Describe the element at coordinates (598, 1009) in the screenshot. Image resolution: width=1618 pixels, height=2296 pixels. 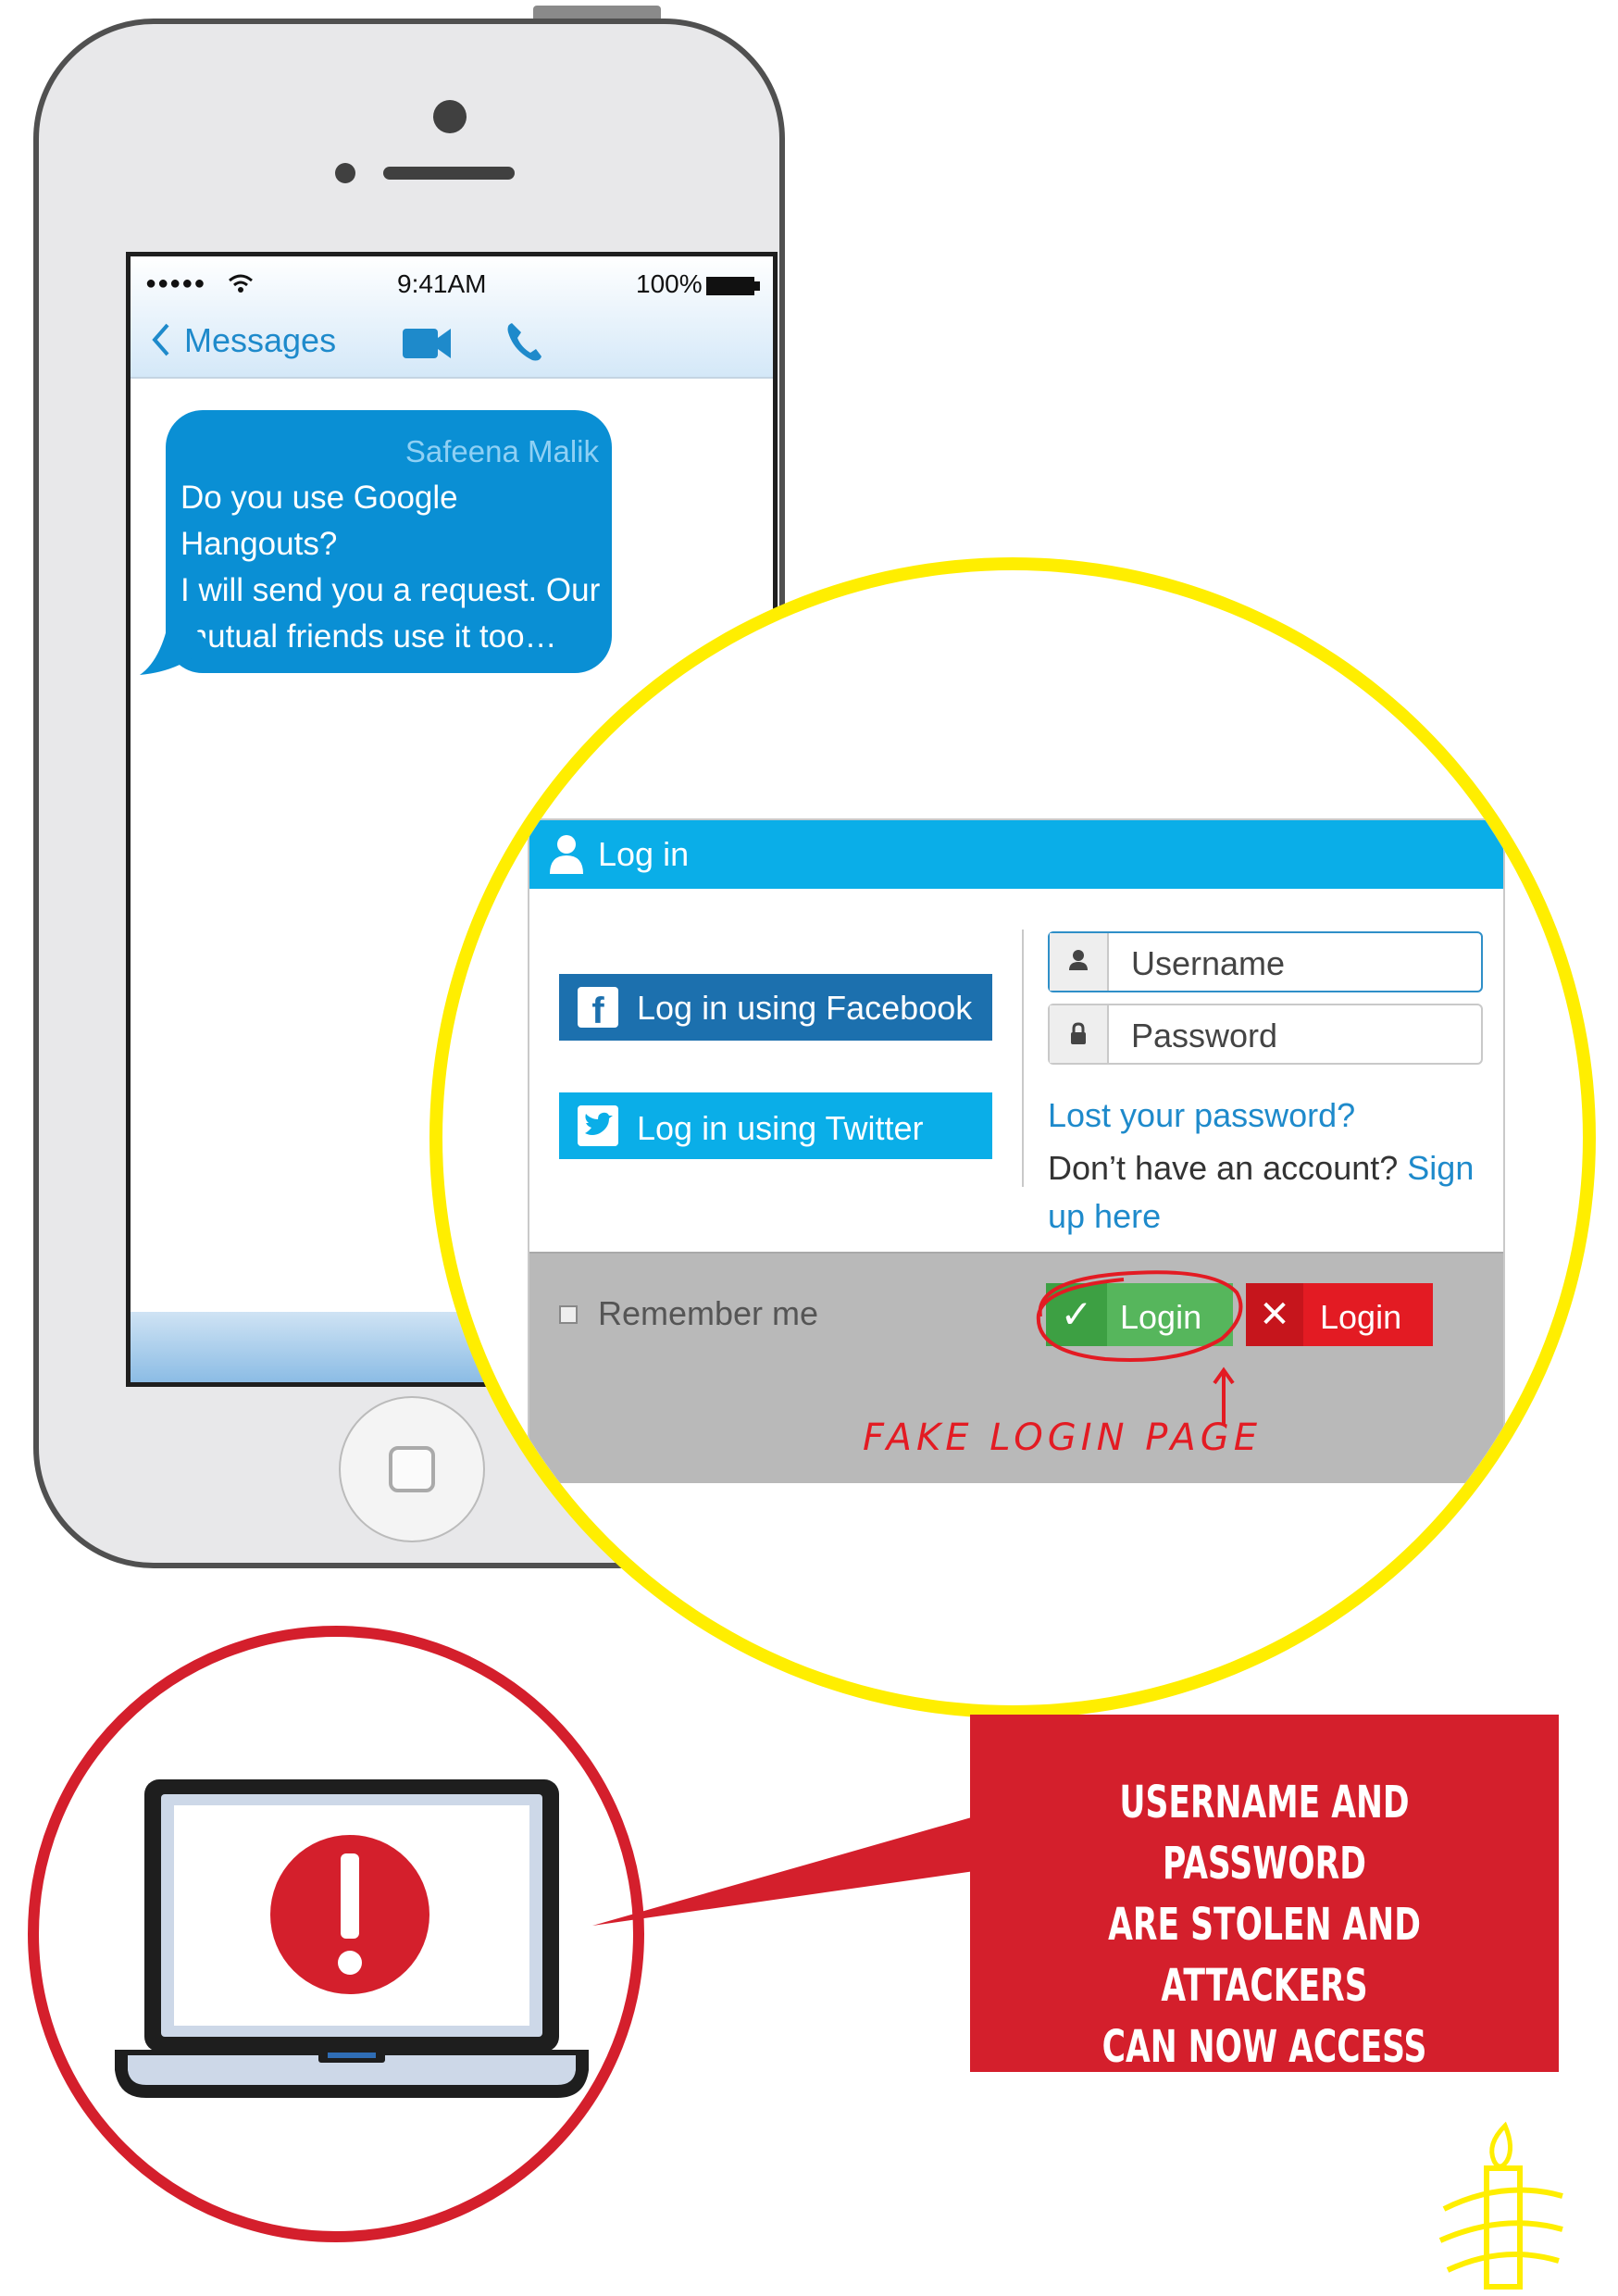
I see `facebook-icon: f` at that location.